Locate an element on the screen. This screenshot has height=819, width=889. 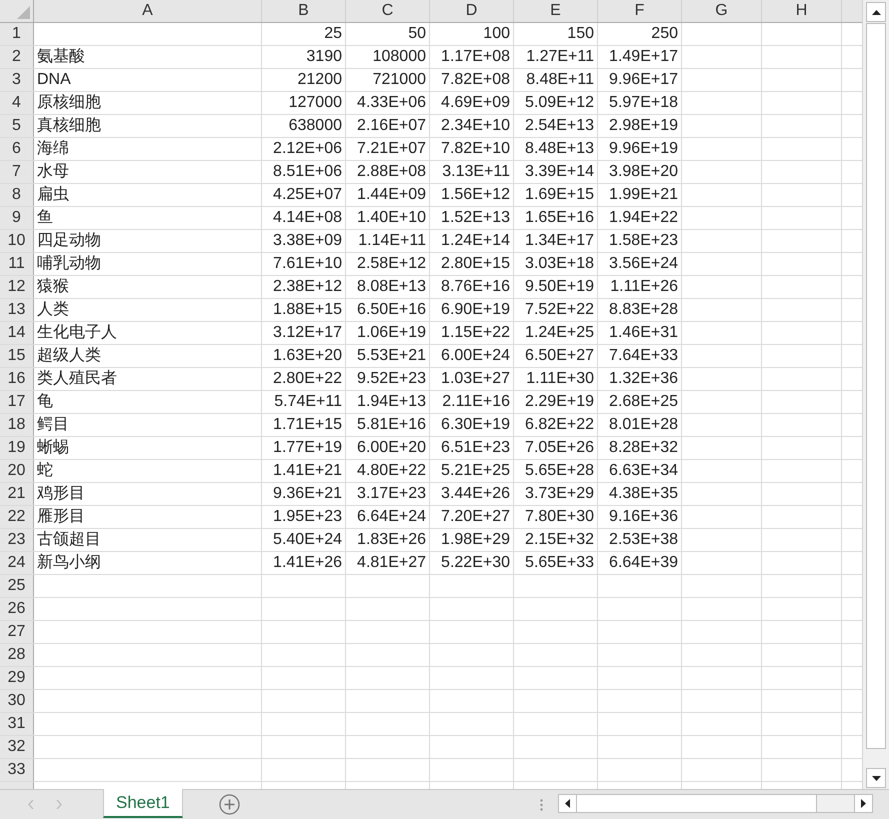
row-header: 6 is located at coordinates (17, 149).